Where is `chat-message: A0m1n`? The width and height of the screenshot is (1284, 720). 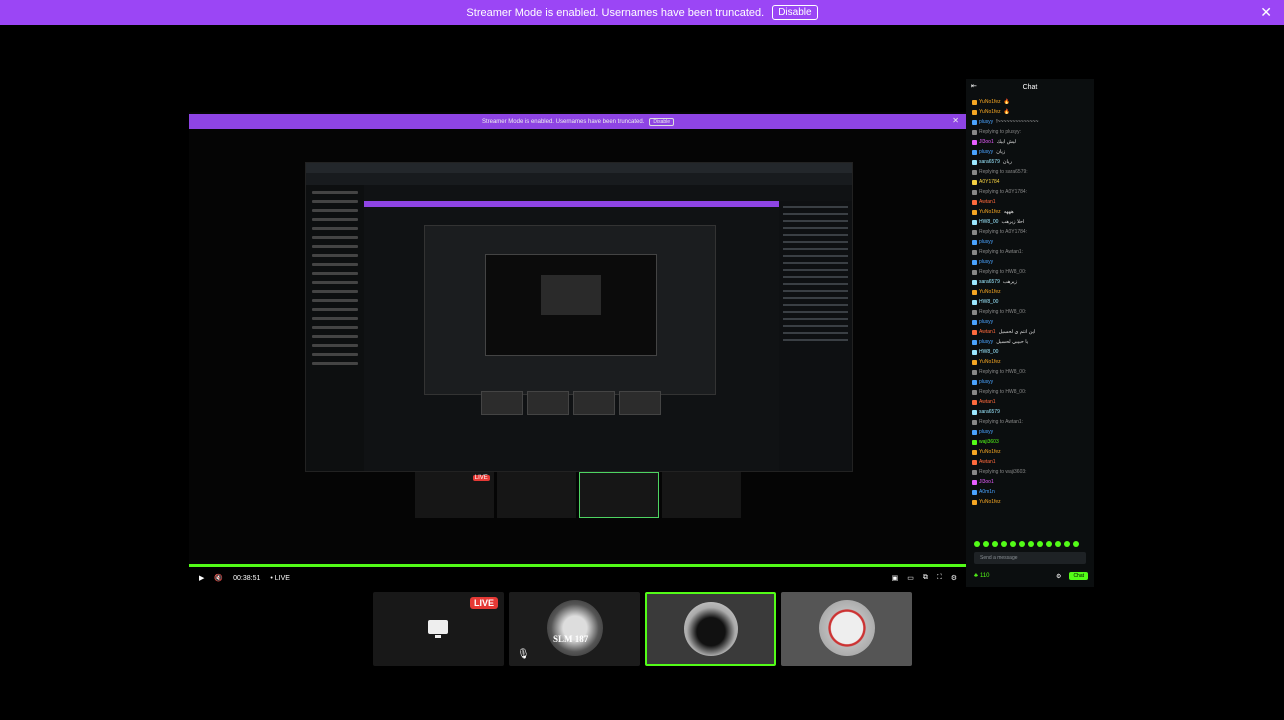 chat-message: A0m1n is located at coordinates (1030, 492).